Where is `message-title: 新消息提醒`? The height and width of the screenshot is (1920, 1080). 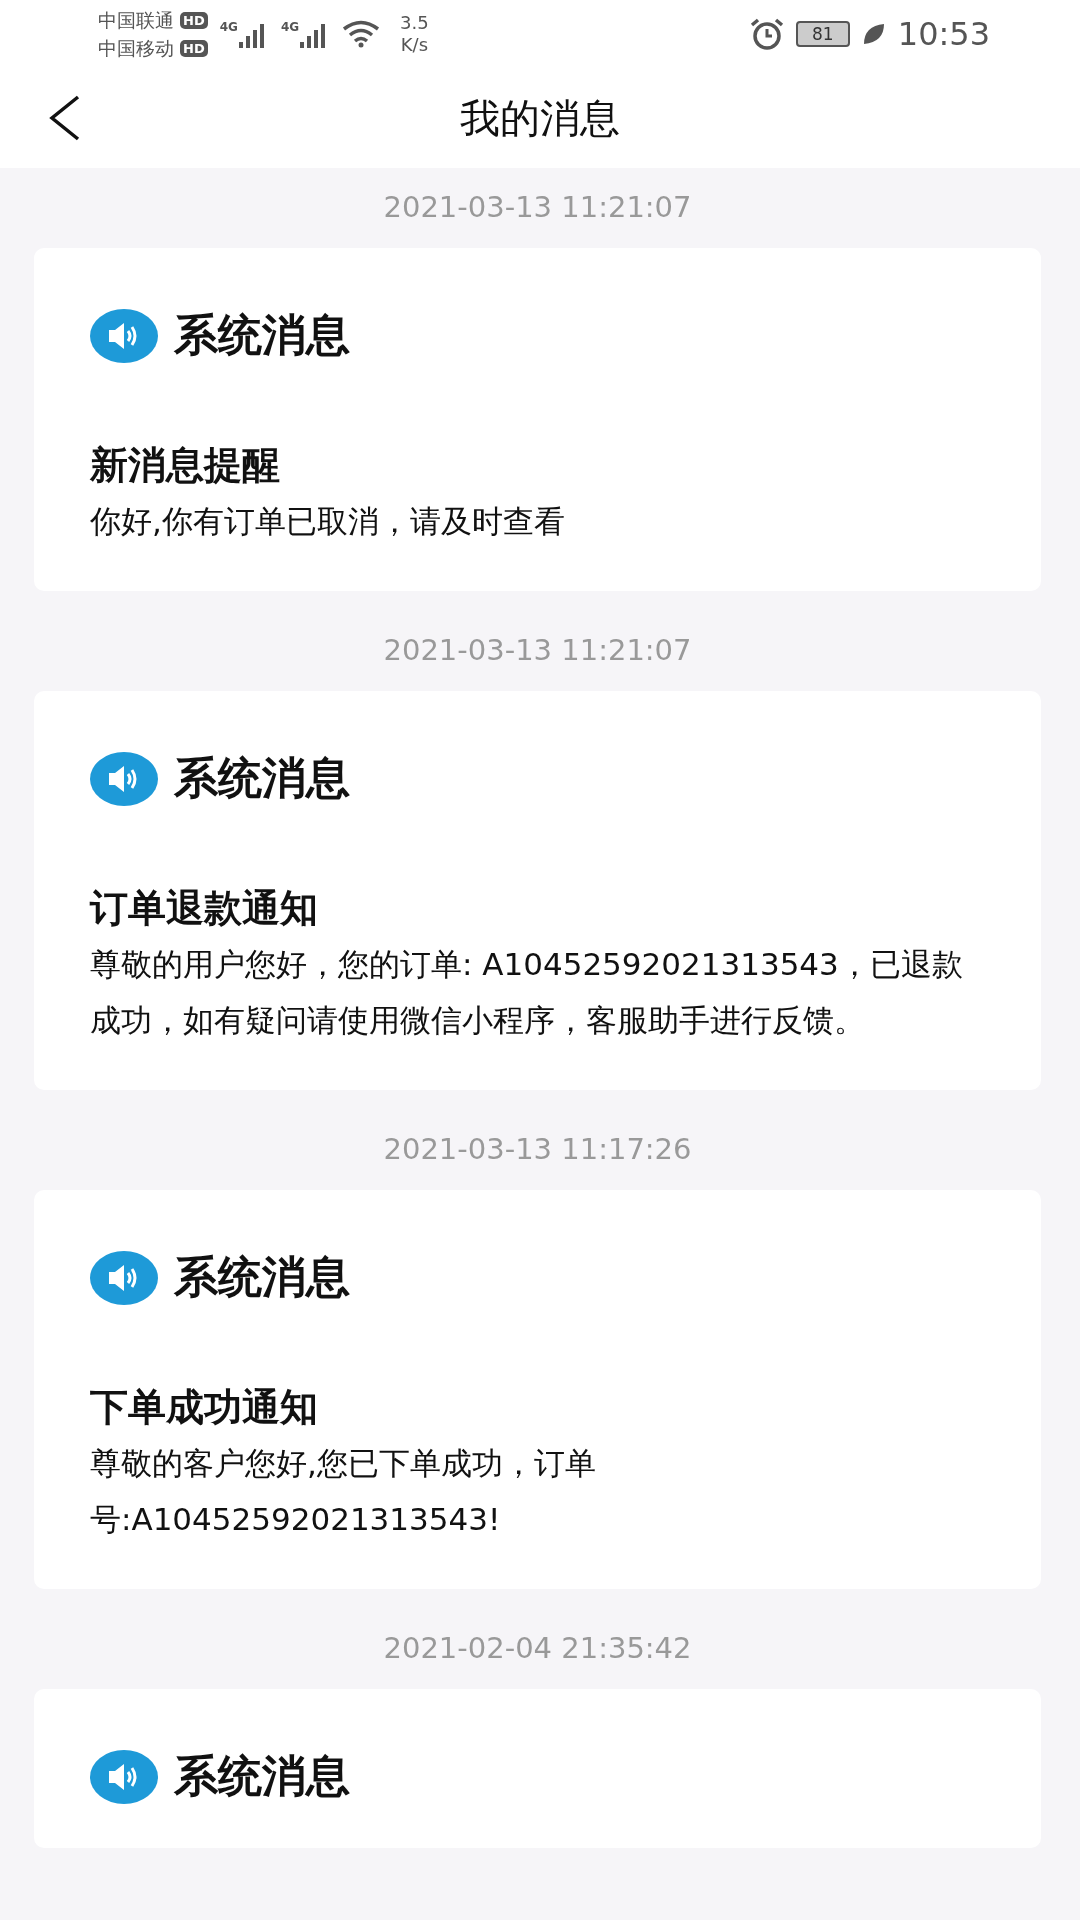
message-title: 新消息提醒 is located at coordinates (185, 465).